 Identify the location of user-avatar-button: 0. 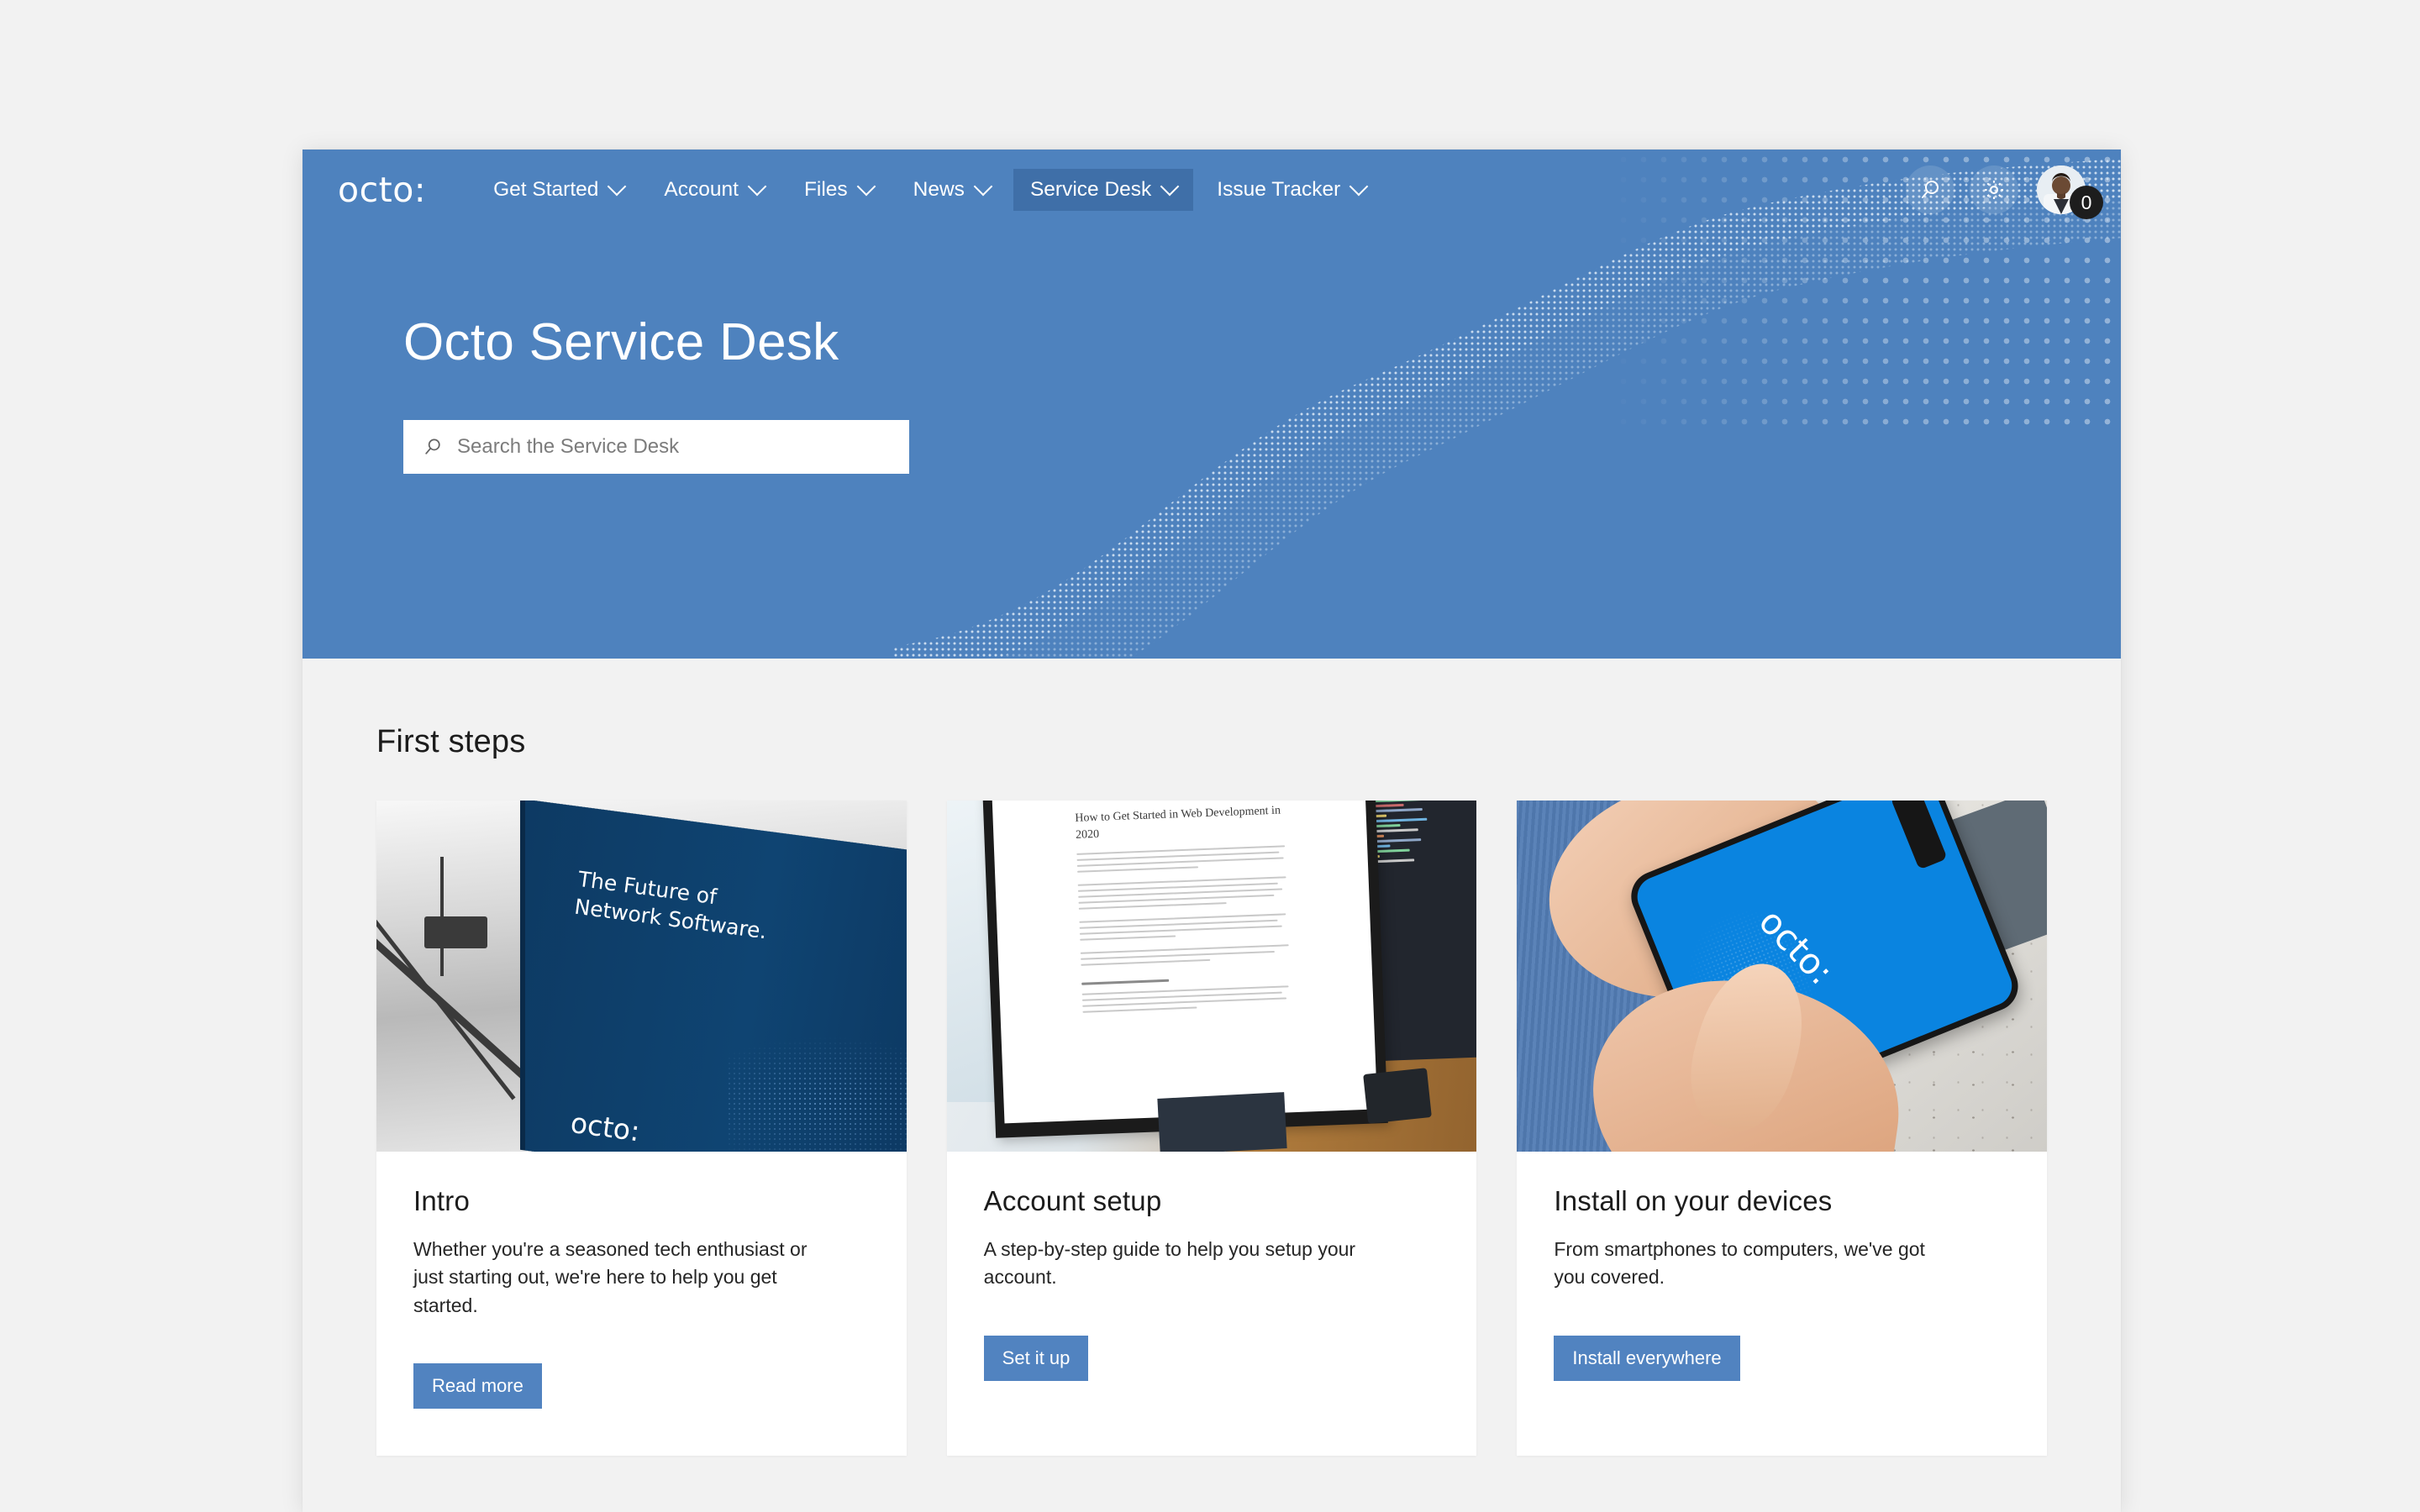
(2070, 192).